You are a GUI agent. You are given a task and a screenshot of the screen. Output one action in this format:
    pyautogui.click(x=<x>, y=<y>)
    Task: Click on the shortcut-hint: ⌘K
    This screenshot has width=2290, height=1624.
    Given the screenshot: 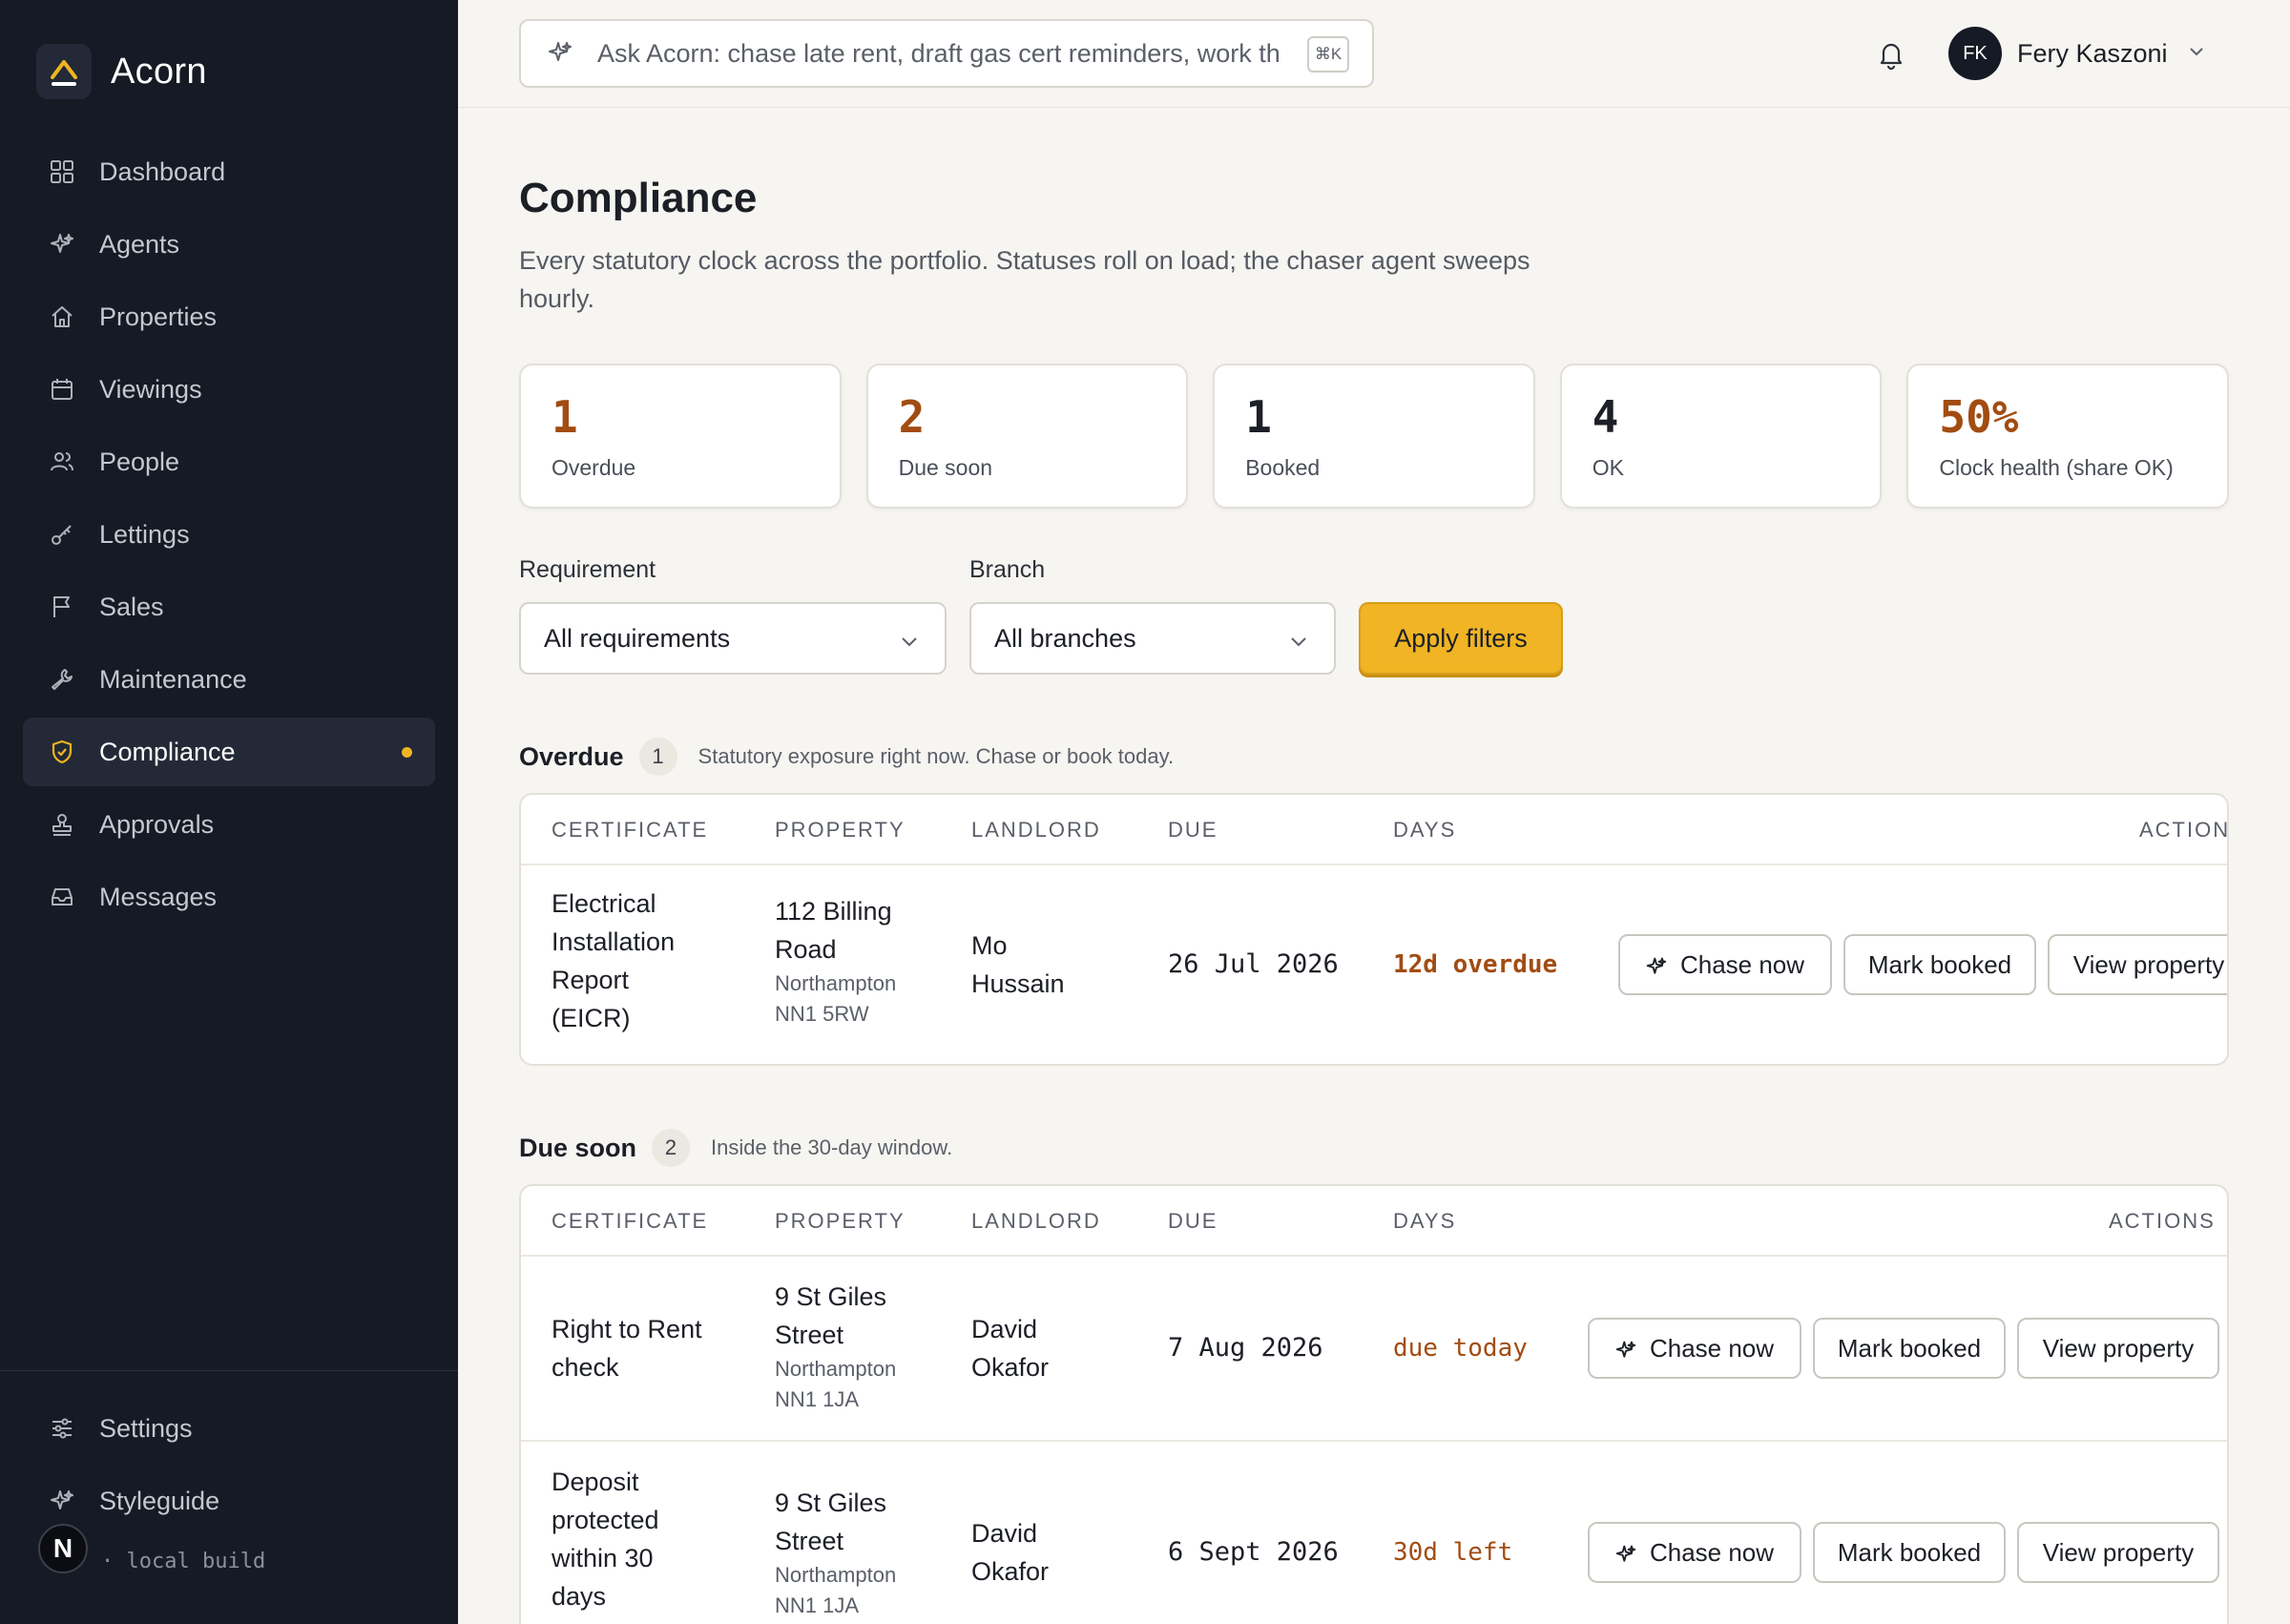 What is the action you would take?
    pyautogui.click(x=1328, y=54)
    